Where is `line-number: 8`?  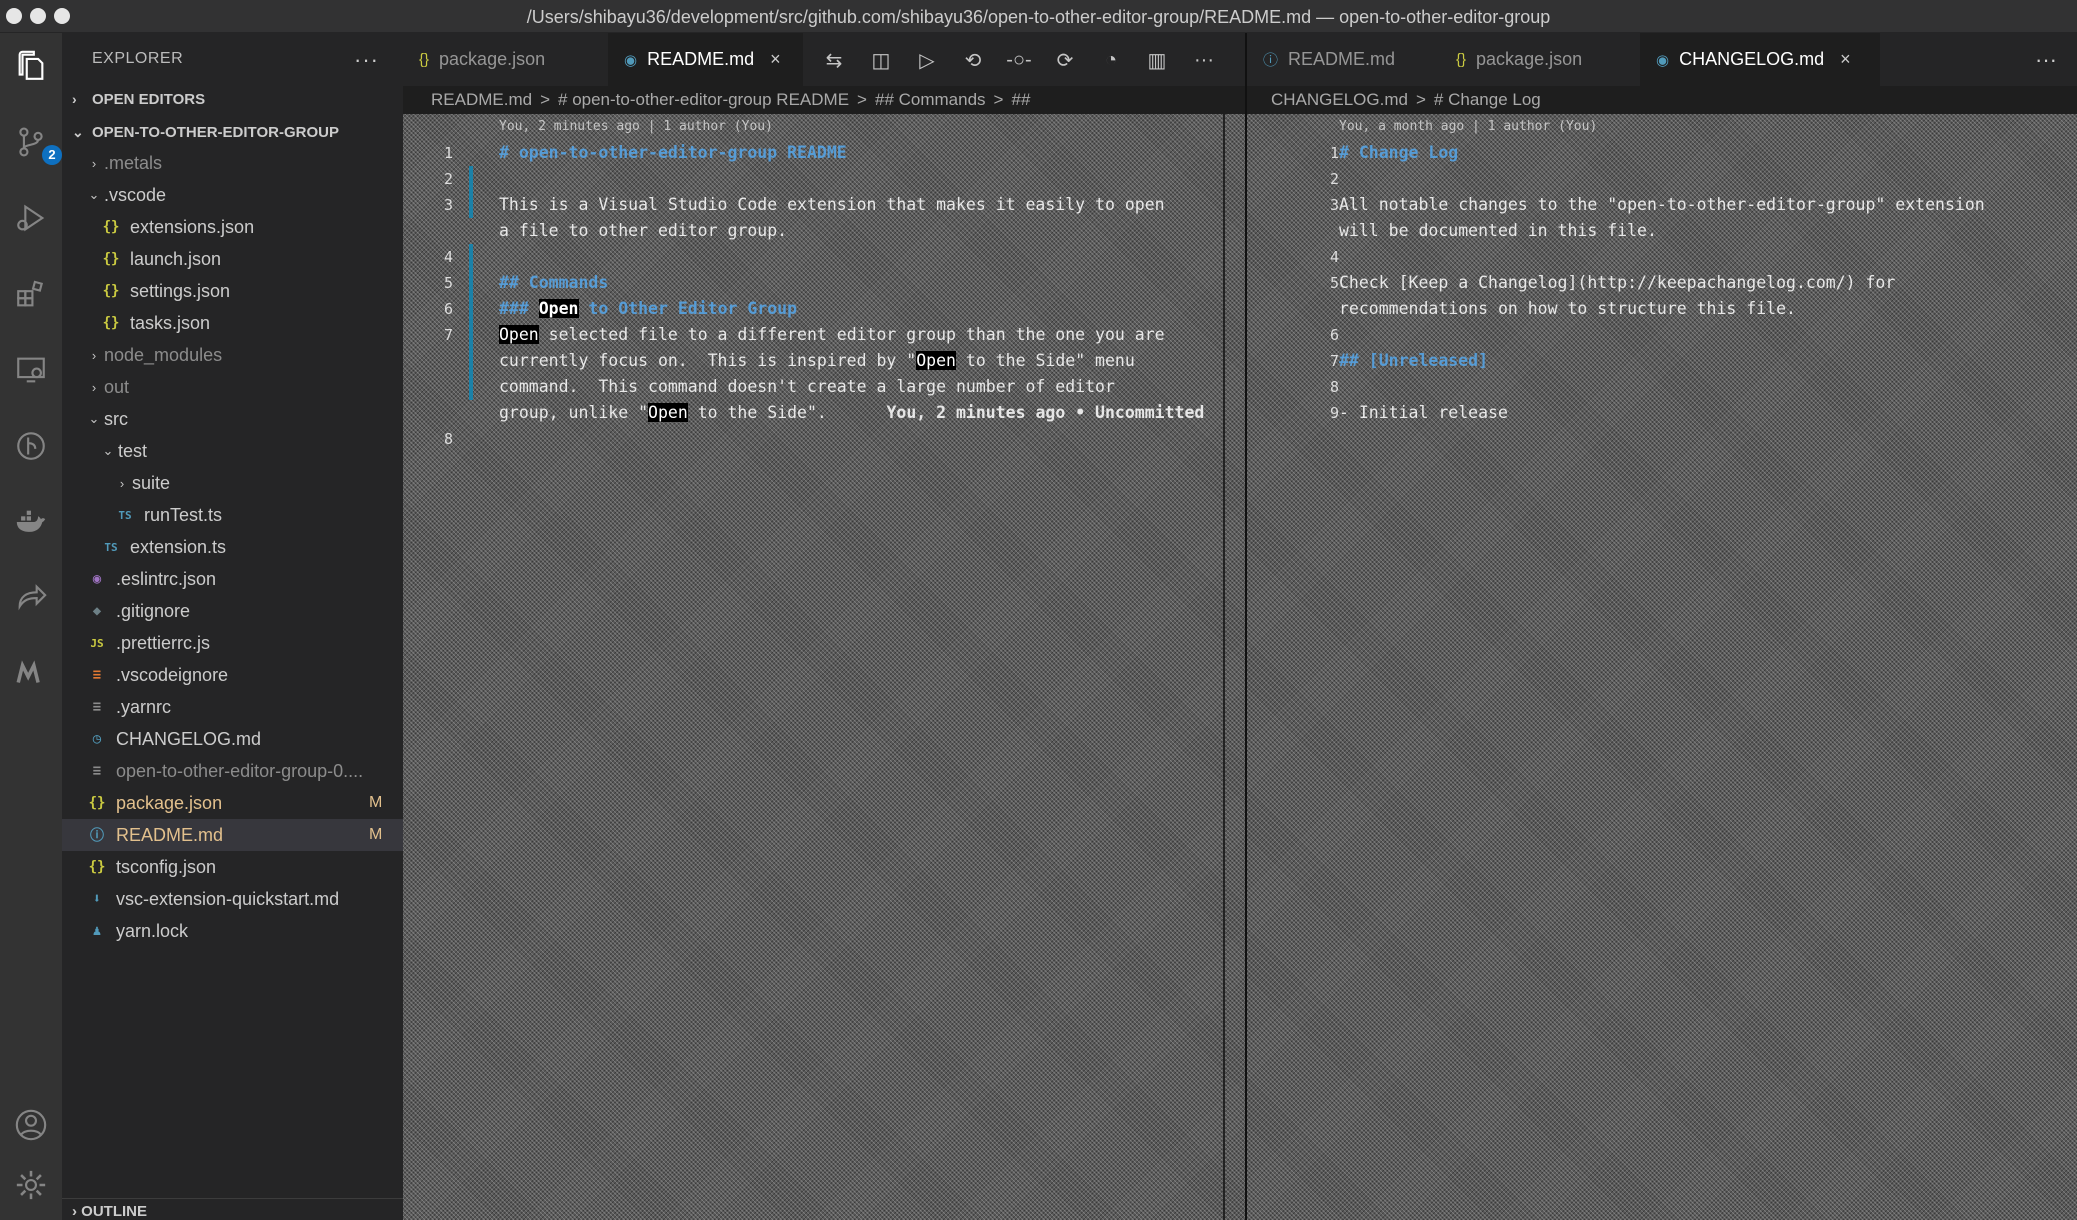
line-number: 8 is located at coordinates (1334, 387).